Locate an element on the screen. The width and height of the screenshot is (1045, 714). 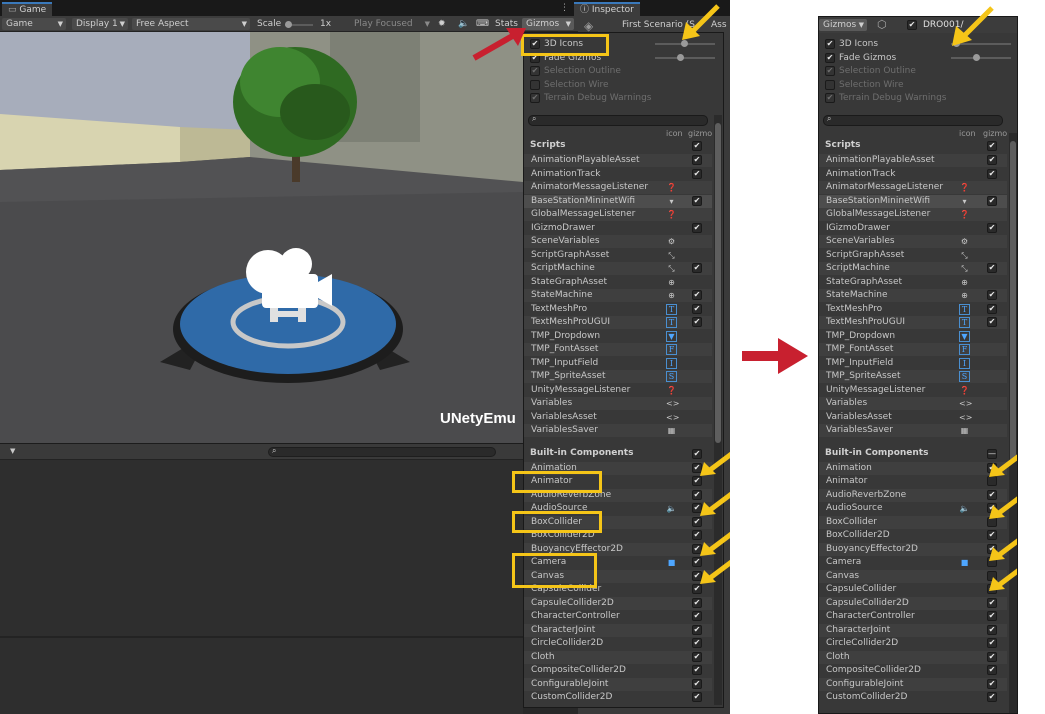
play-focused-dropdown: Play Focused ▼ is located at coordinates (392, 24).